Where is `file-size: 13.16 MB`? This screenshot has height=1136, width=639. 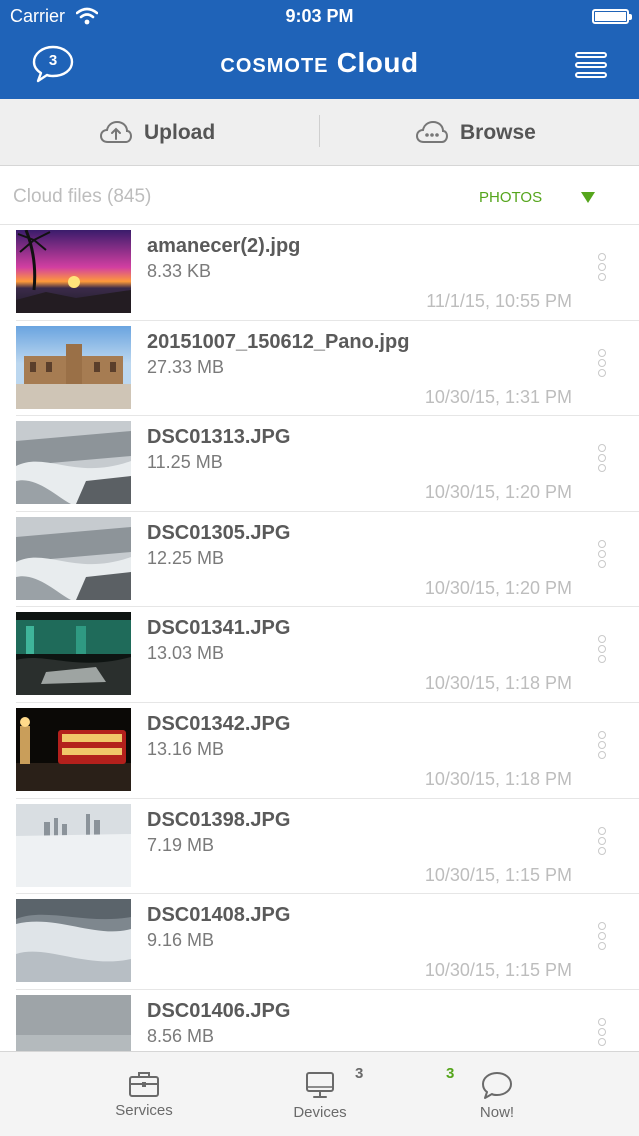 file-size: 13.16 MB is located at coordinates (186, 749).